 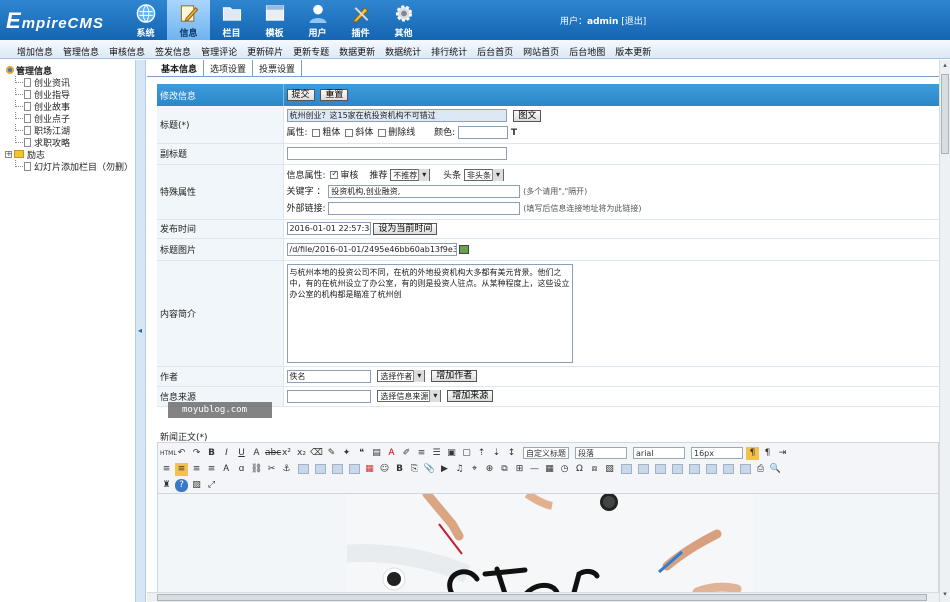 What do you see at coordinates (211, 453) in the screenshot?
I see `bold-icon: B` at bounding box center [211, 453].